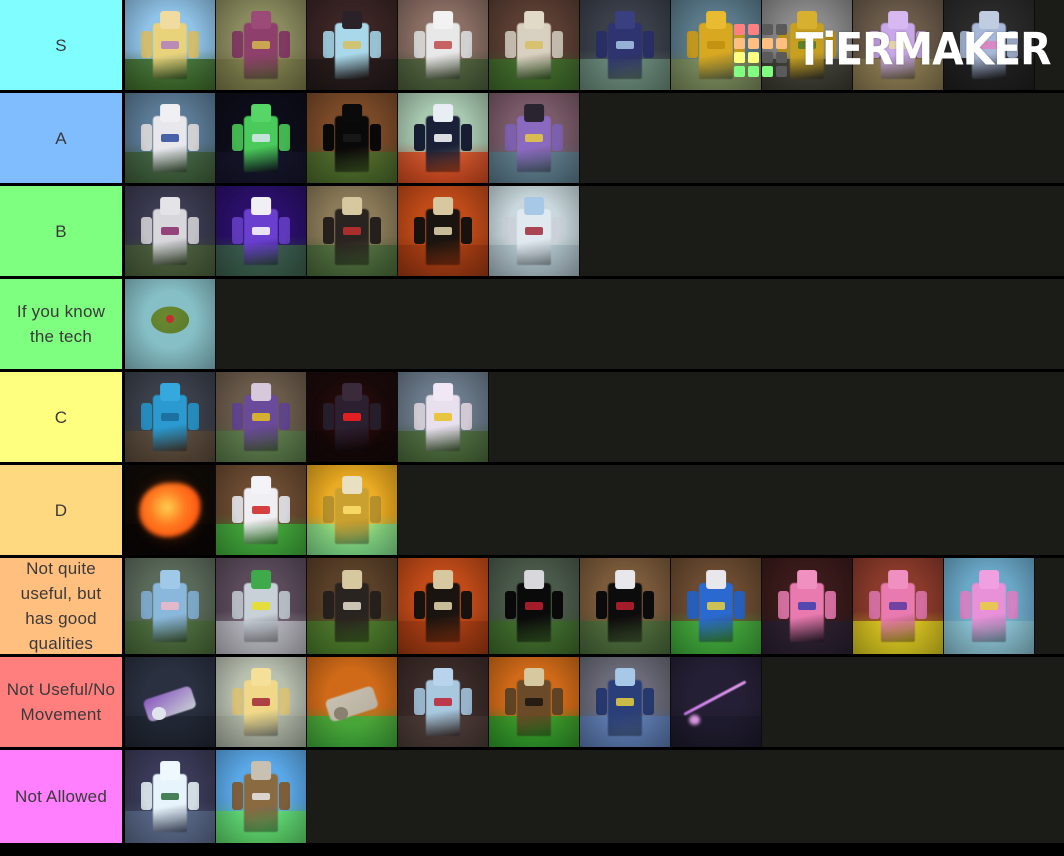 The height and width of the screenshot is (856, 1064). What do you see at coordinates (594, 138) in the screenshot?
I see `tier-items-a` at bounding box center [594, 138].